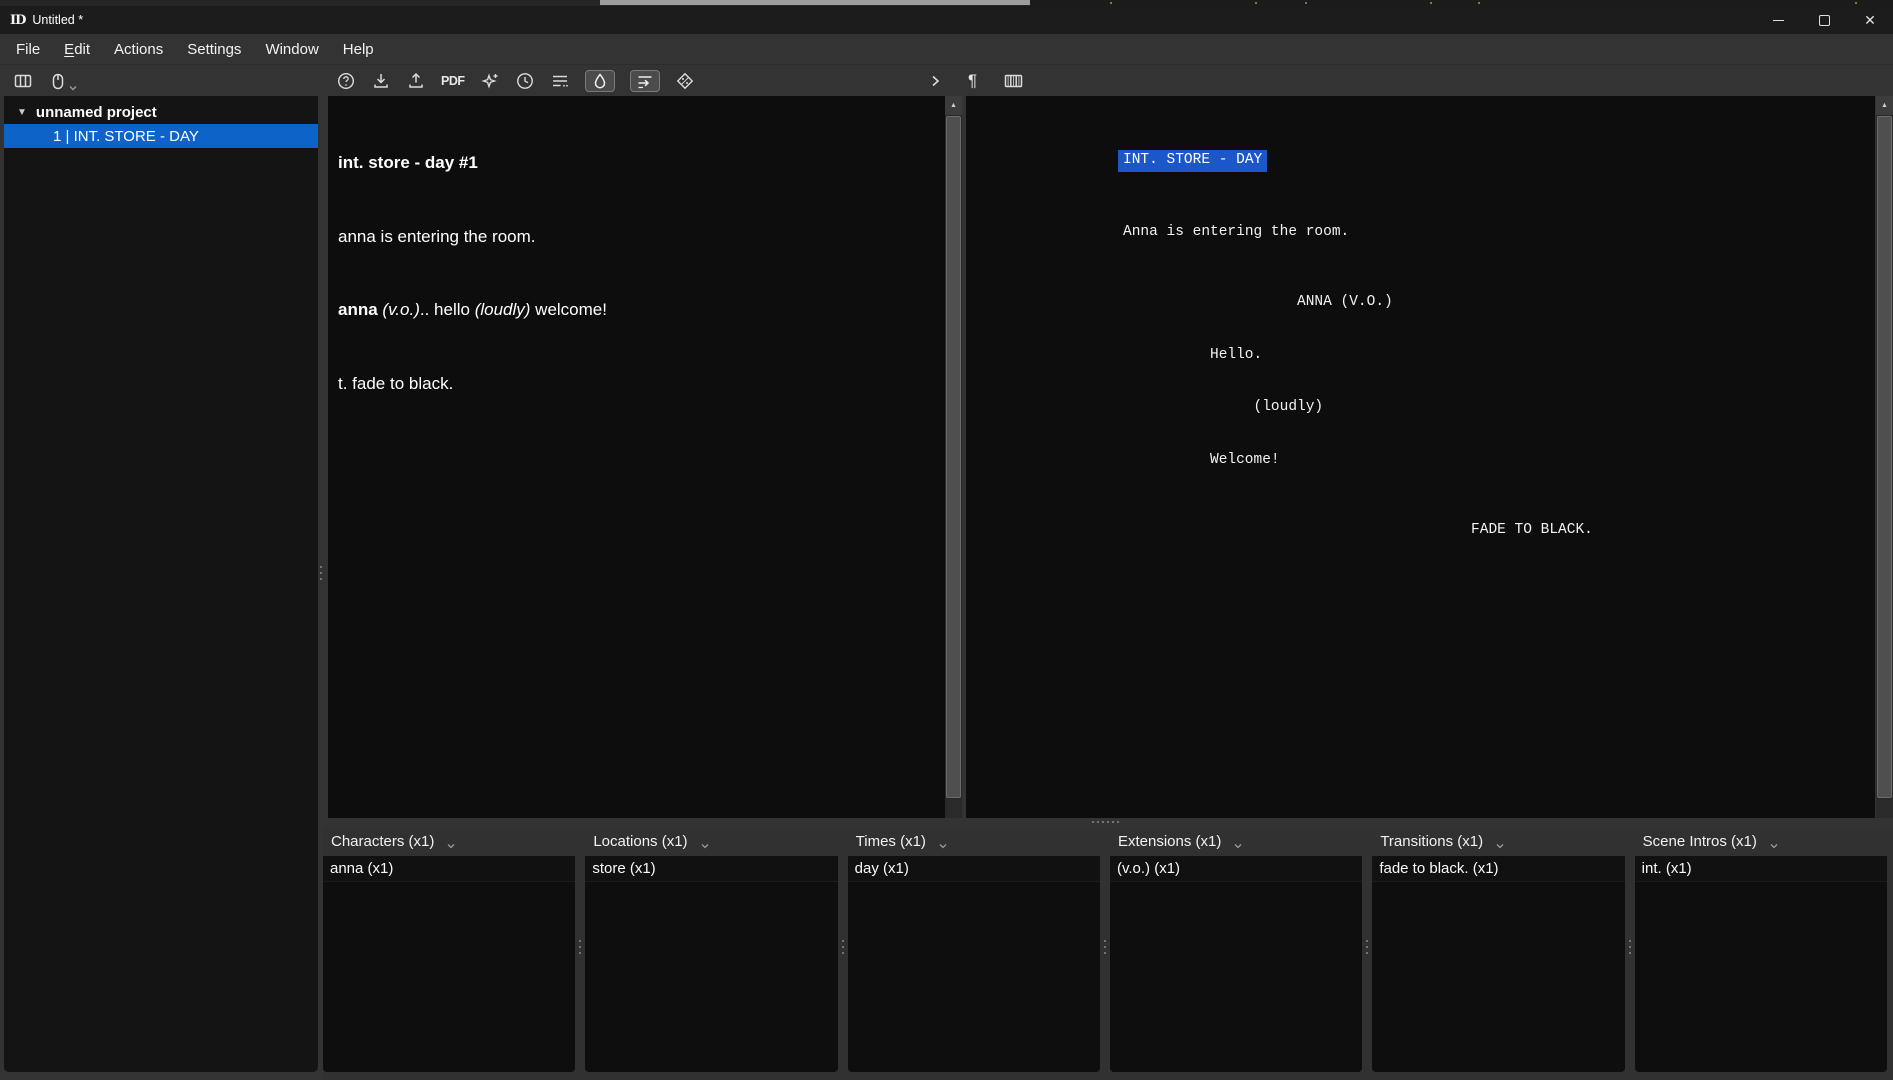 This screenshot has height=1080, width=1893. What do you see at coordinates (214, 49) in the screenshot?
I see `menu-settings: Settings` at bounding box center [214, 49].